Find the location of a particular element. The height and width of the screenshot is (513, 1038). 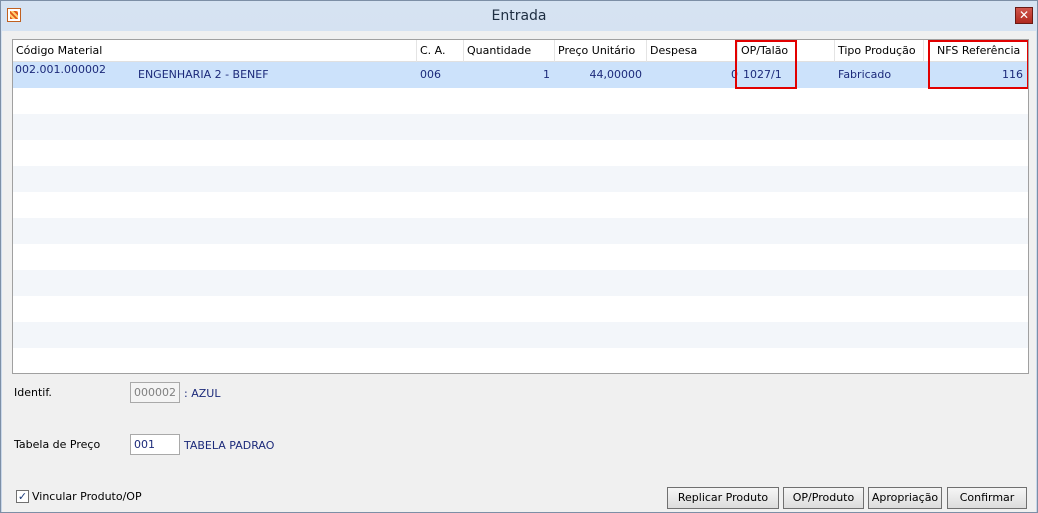

replicar-produto-button: Replicar Produto is located at coordinates (723, 498).